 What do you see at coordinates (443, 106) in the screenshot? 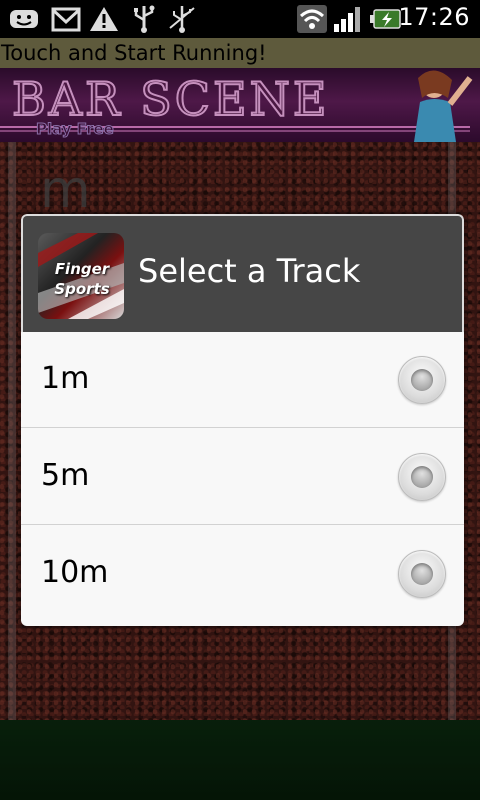
I see `ad-character-image` at bounding box center [443, 106].